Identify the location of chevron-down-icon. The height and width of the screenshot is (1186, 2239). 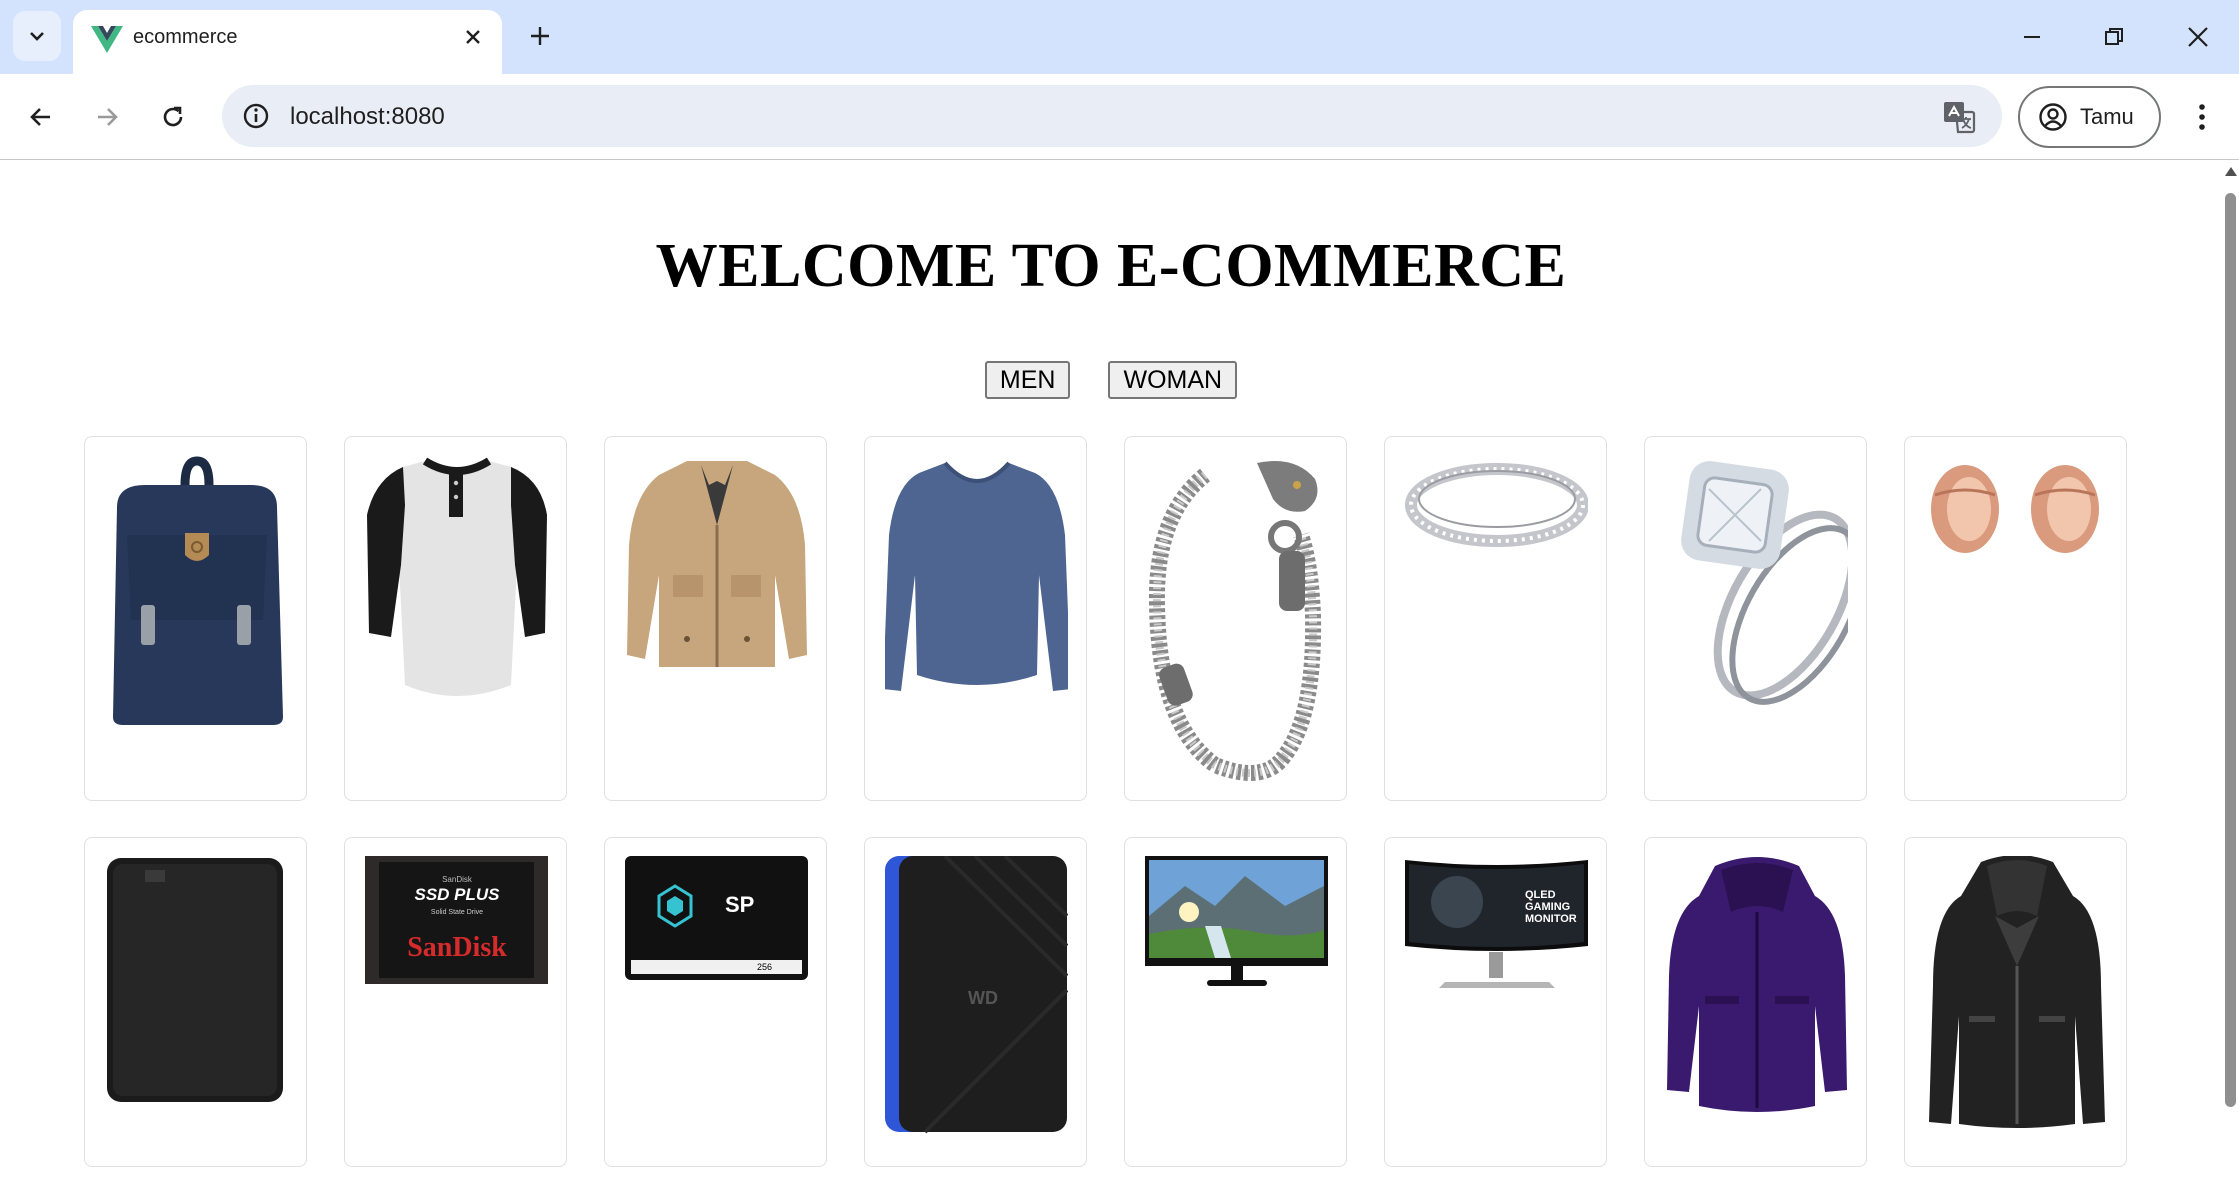
(37, 36).